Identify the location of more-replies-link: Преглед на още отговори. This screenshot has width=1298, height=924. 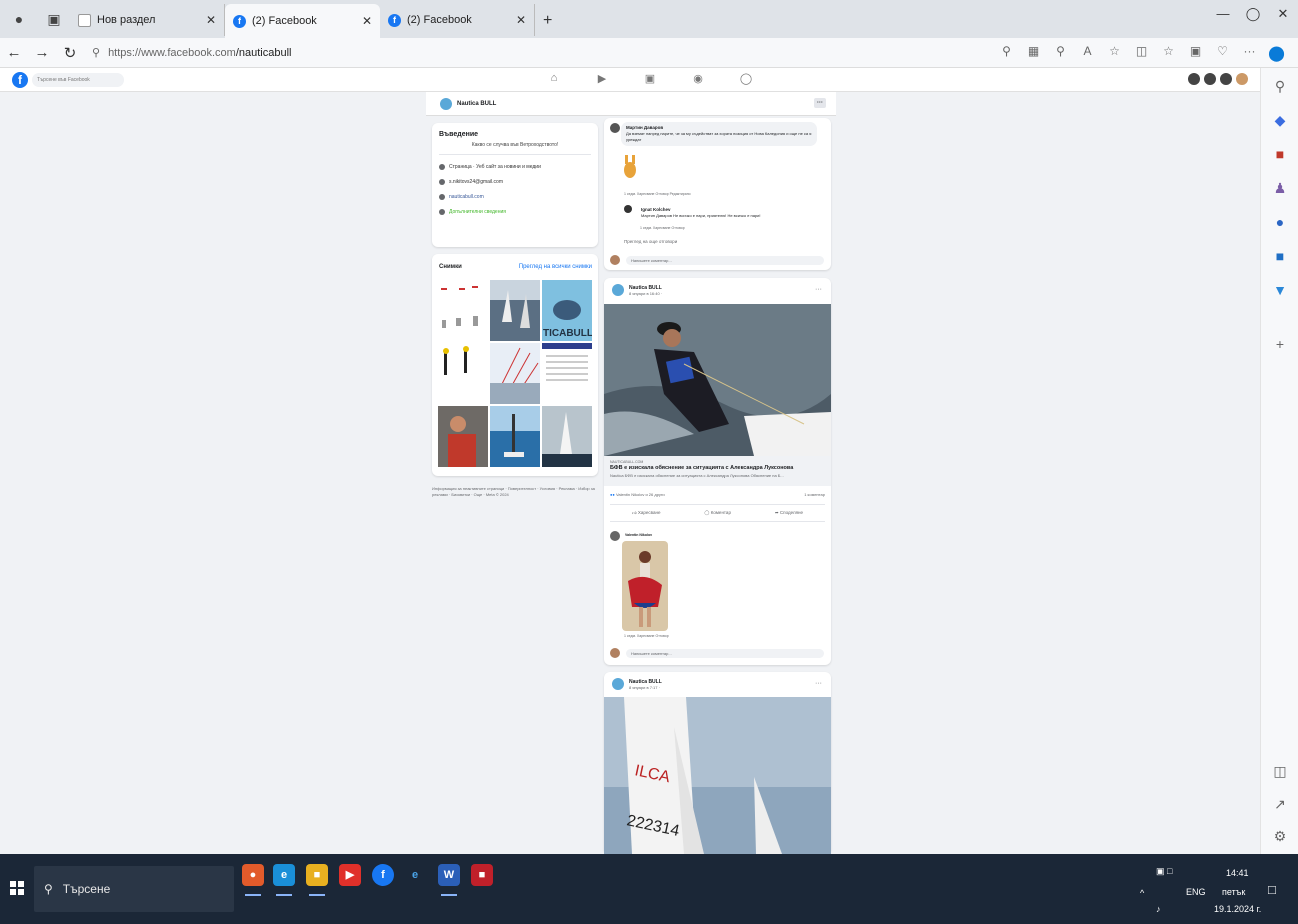
(650, 241).